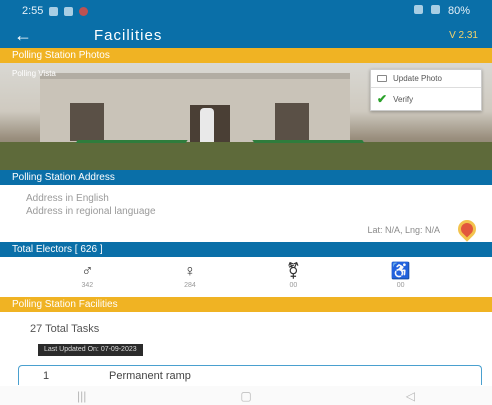  Describe the element at coordinates (426, 98) in the screenshot. I see `verify-button: ✔ Verify` at that location.